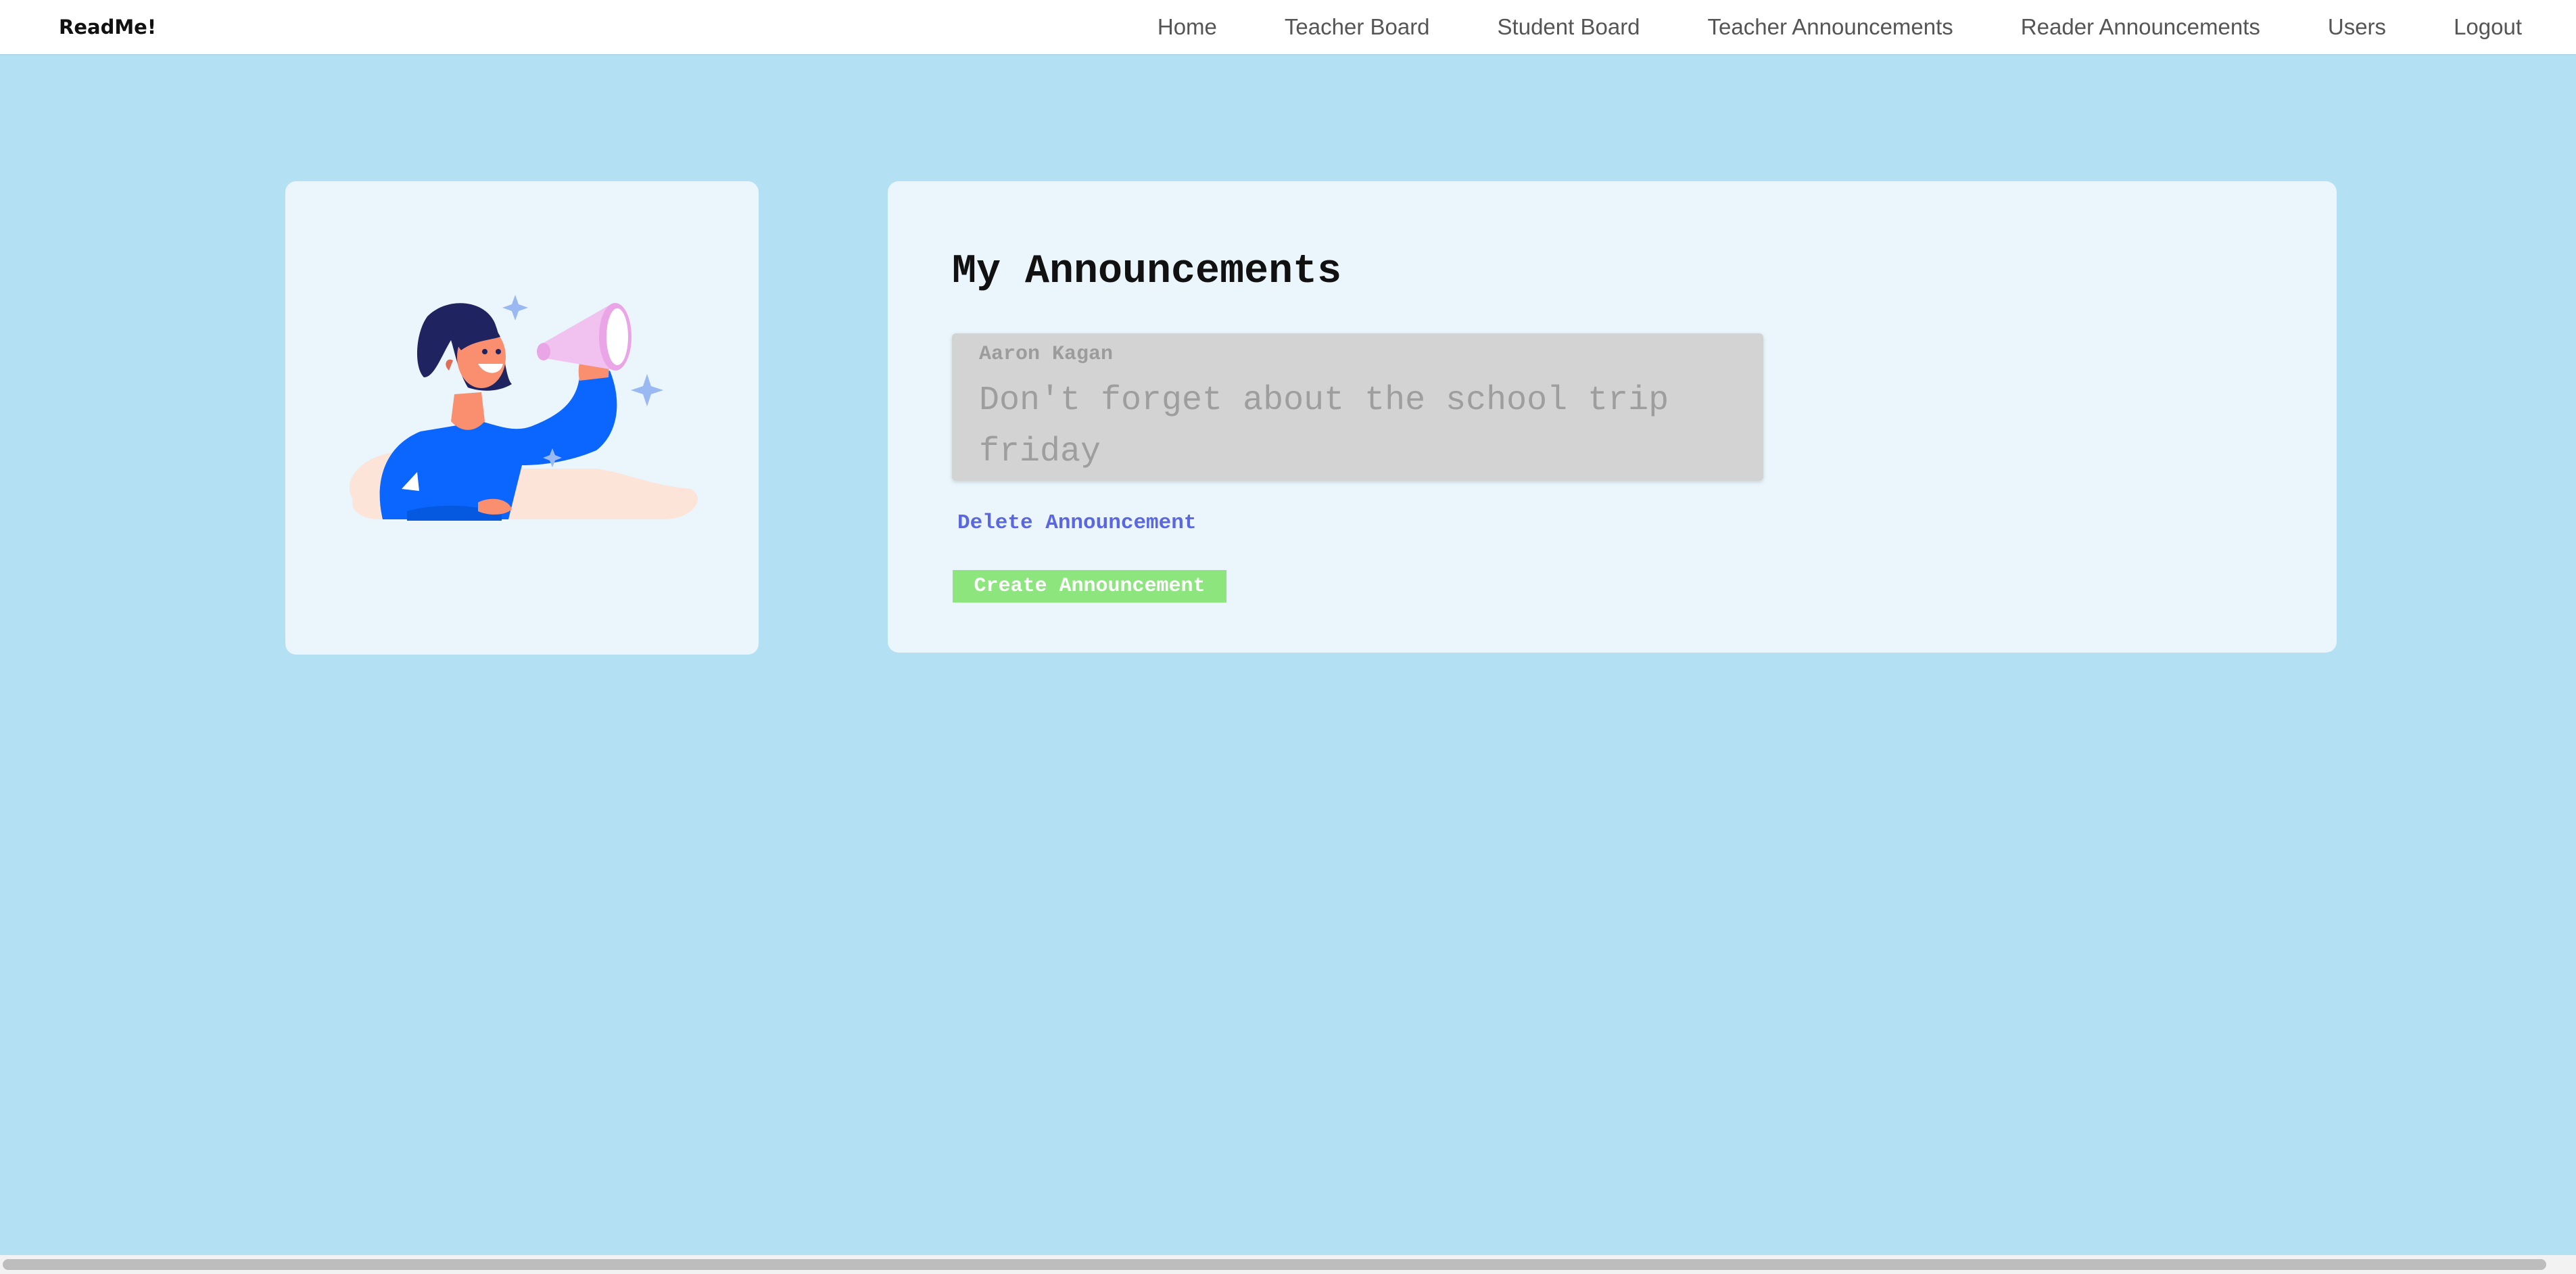 Image resolution: width=2576 pixels, height=1274 pixels. I want to click on nav-link-users: Users, so click(2357, 27).